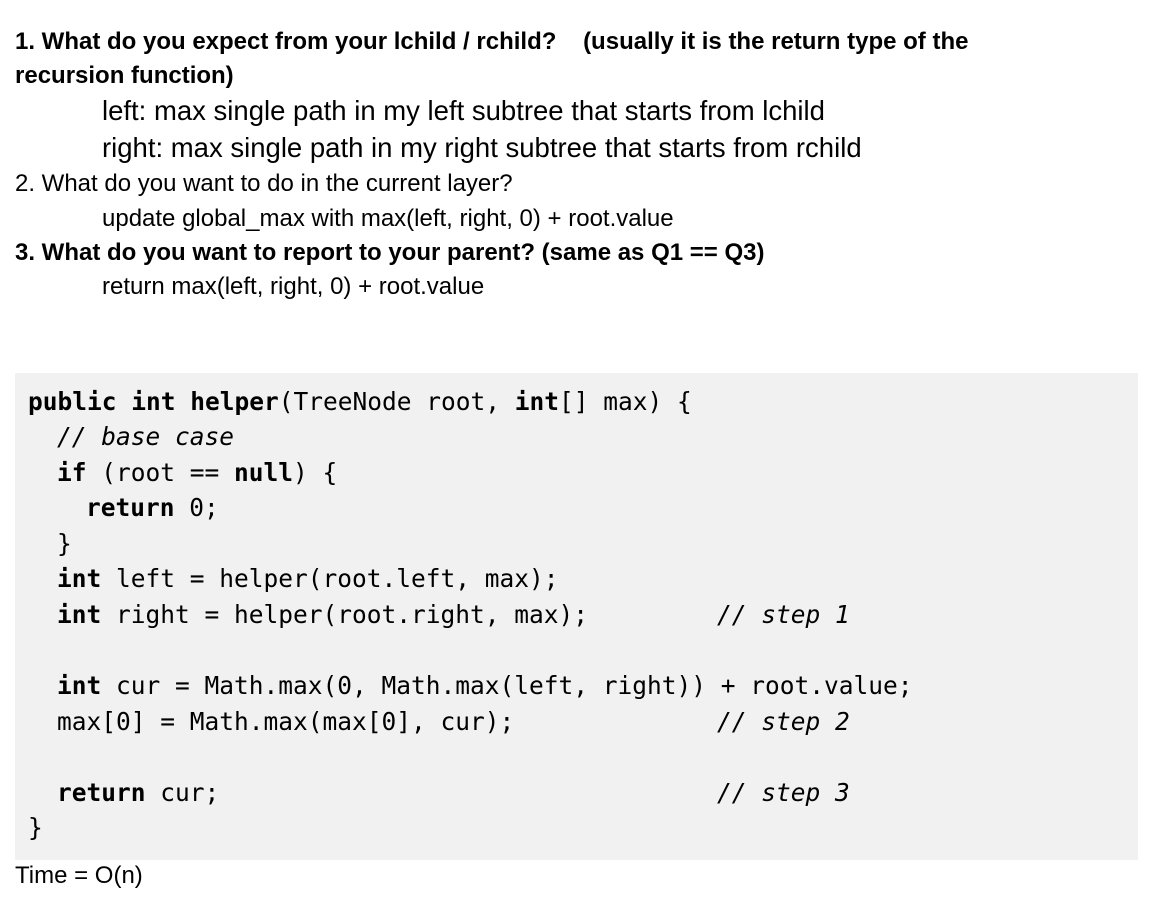 This screenshot has height=904, width=1162. I want to click on code-line-7: int right = helper(root.right, max);, so click(323, 614).